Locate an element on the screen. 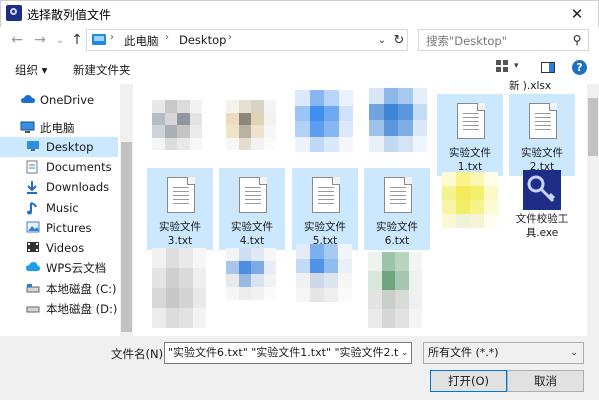  sidebar-item-videos: Videos is located at coordinates (59, 248).